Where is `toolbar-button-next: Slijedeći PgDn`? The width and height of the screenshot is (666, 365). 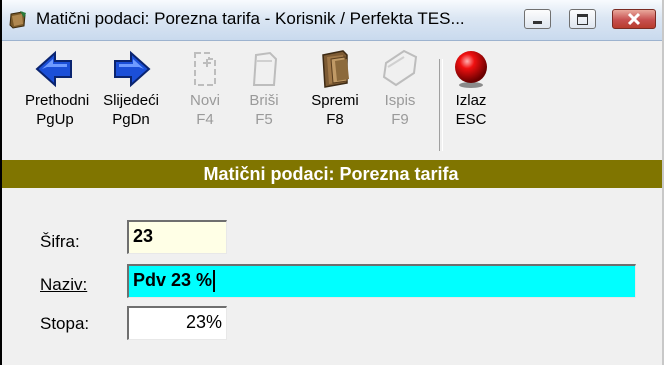 toolbar-button-next: Slijedeći PgDn is located at coordinates (131, 101).